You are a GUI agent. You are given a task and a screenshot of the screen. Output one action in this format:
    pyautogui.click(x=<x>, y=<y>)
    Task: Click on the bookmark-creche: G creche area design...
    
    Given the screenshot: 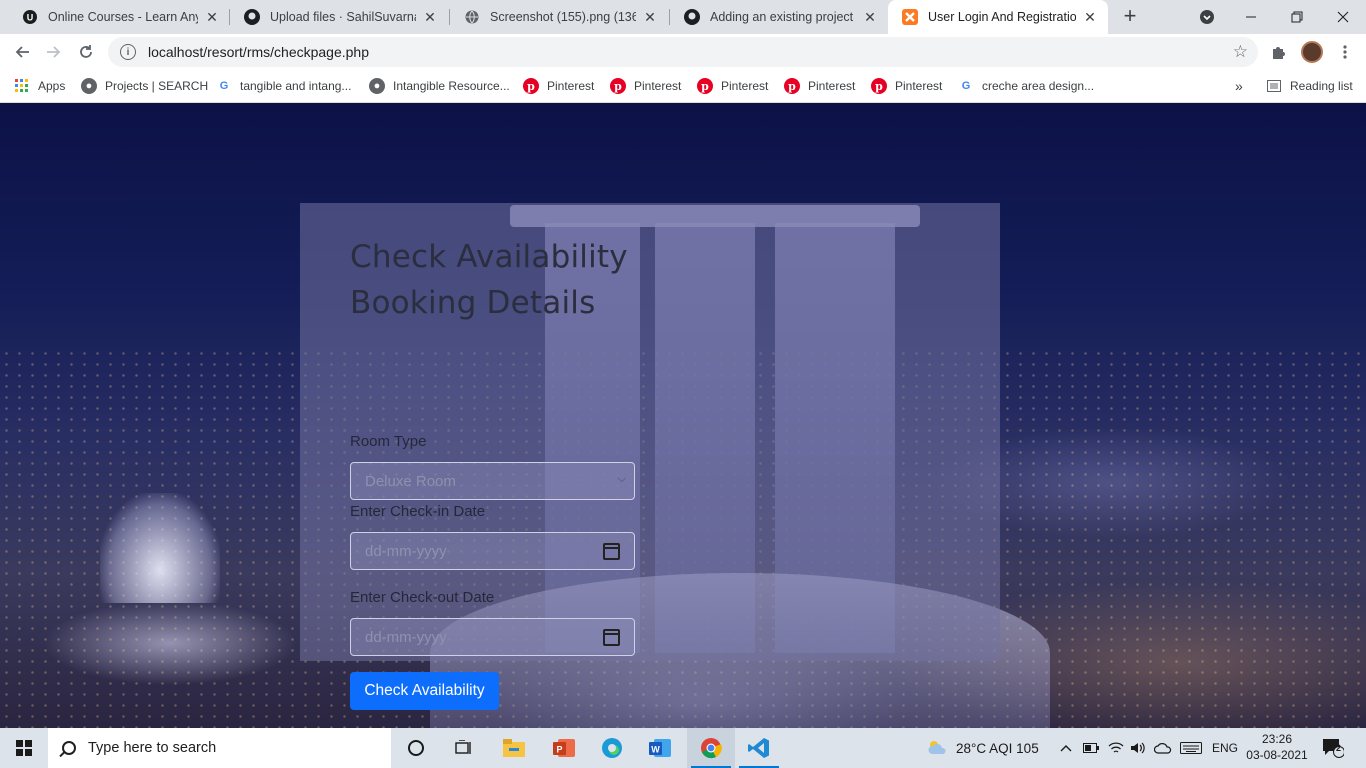 What is the action you would take?
    pyautogui.click(x=1026, y=86)
    